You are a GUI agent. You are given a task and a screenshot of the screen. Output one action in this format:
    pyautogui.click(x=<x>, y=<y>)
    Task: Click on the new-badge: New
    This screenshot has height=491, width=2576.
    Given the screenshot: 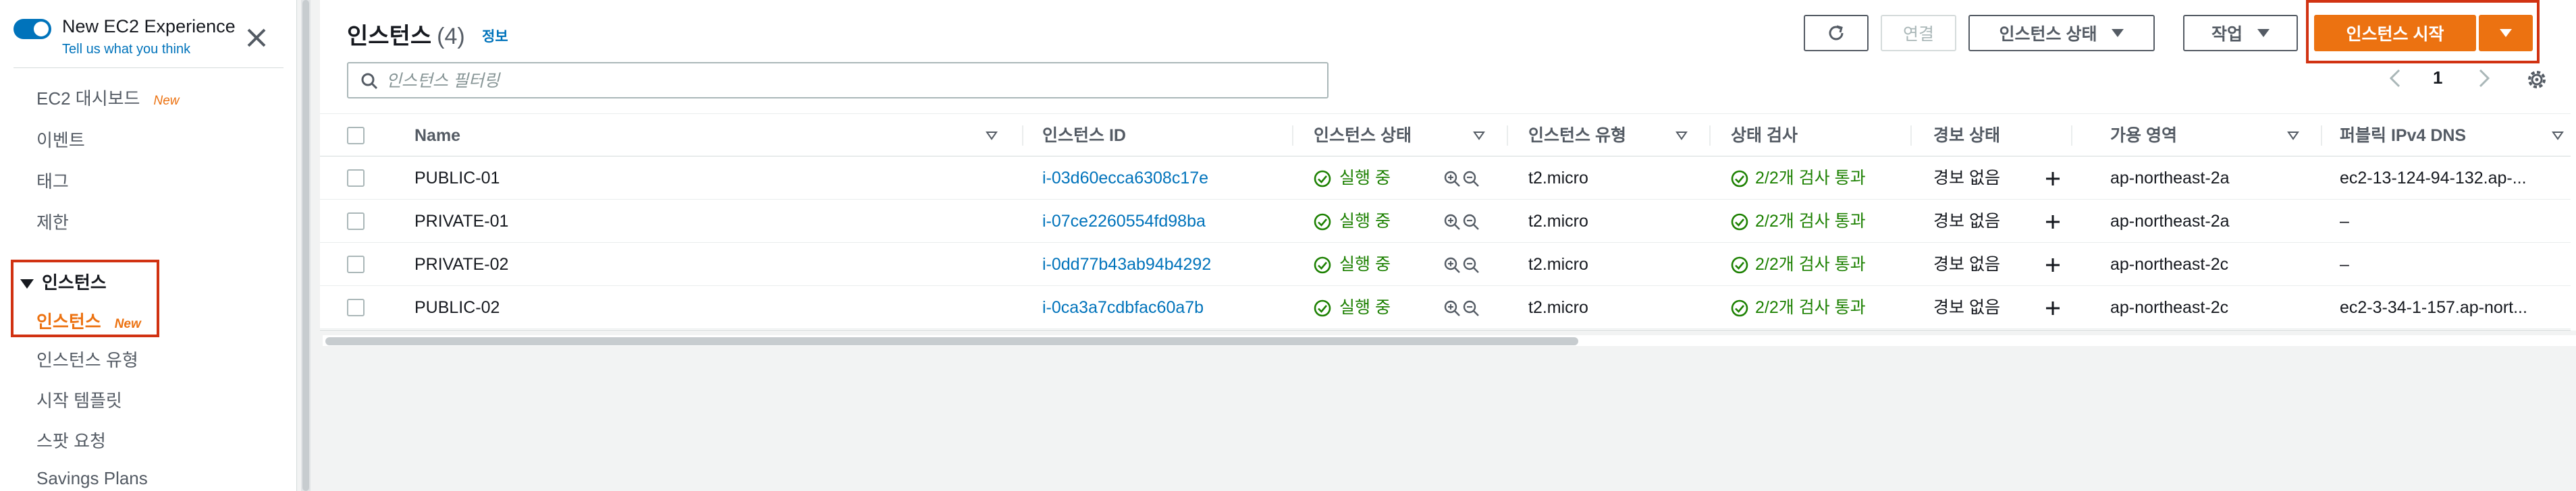 What is the action you would take?
    pyautogui.click(x=167, y=101)
    